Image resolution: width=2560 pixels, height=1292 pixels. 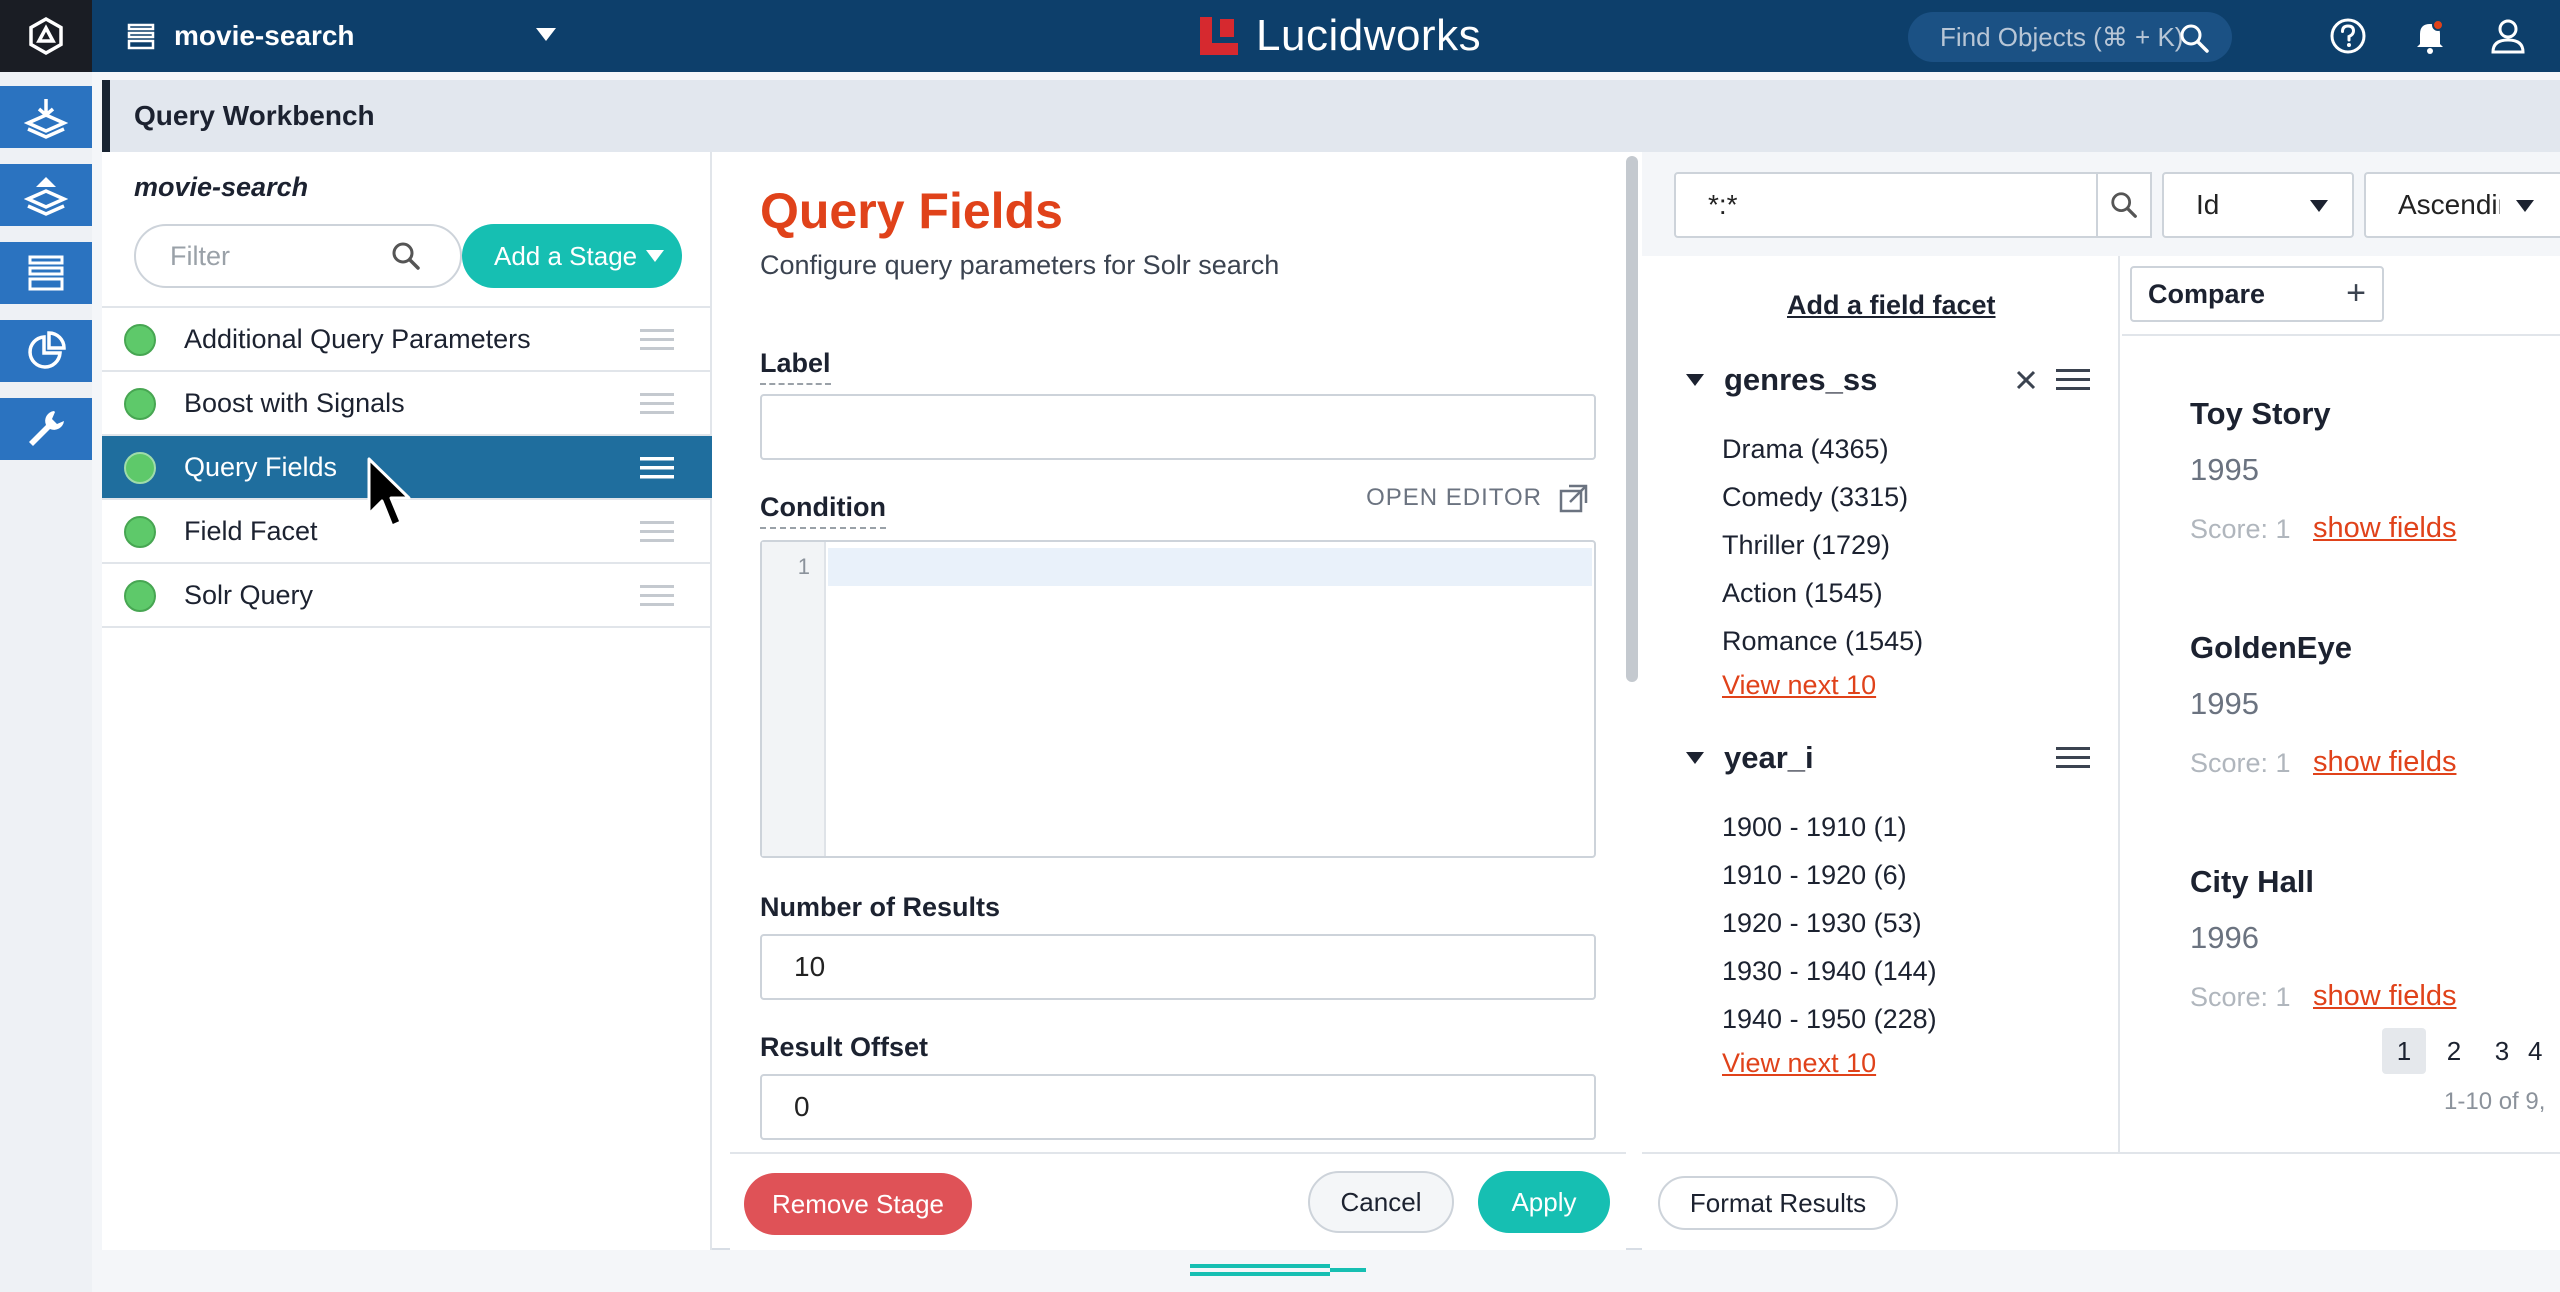 I want to click on format-results-button: Format Results, so click(x=1778, y=1203).